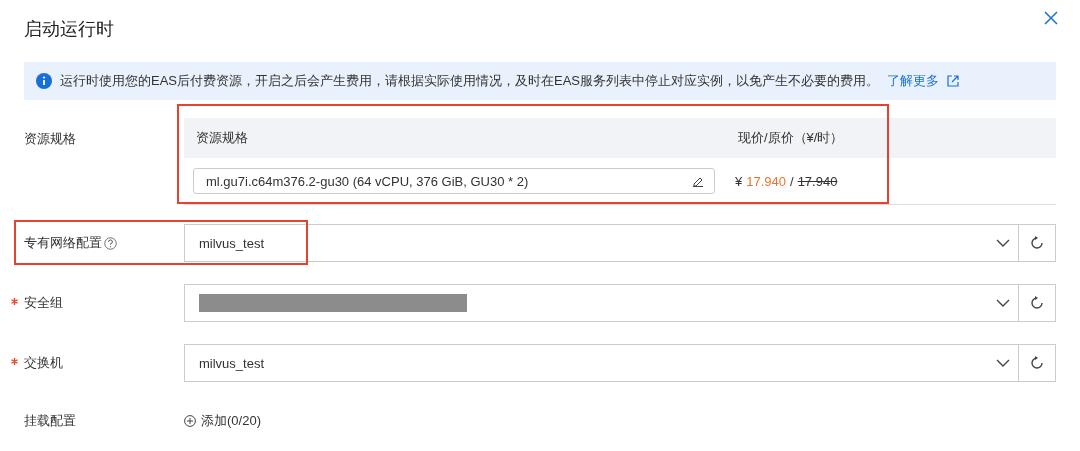 The height and width of the screenshot is (451, 1080). I want to click on help-icon, so click(110, 243).